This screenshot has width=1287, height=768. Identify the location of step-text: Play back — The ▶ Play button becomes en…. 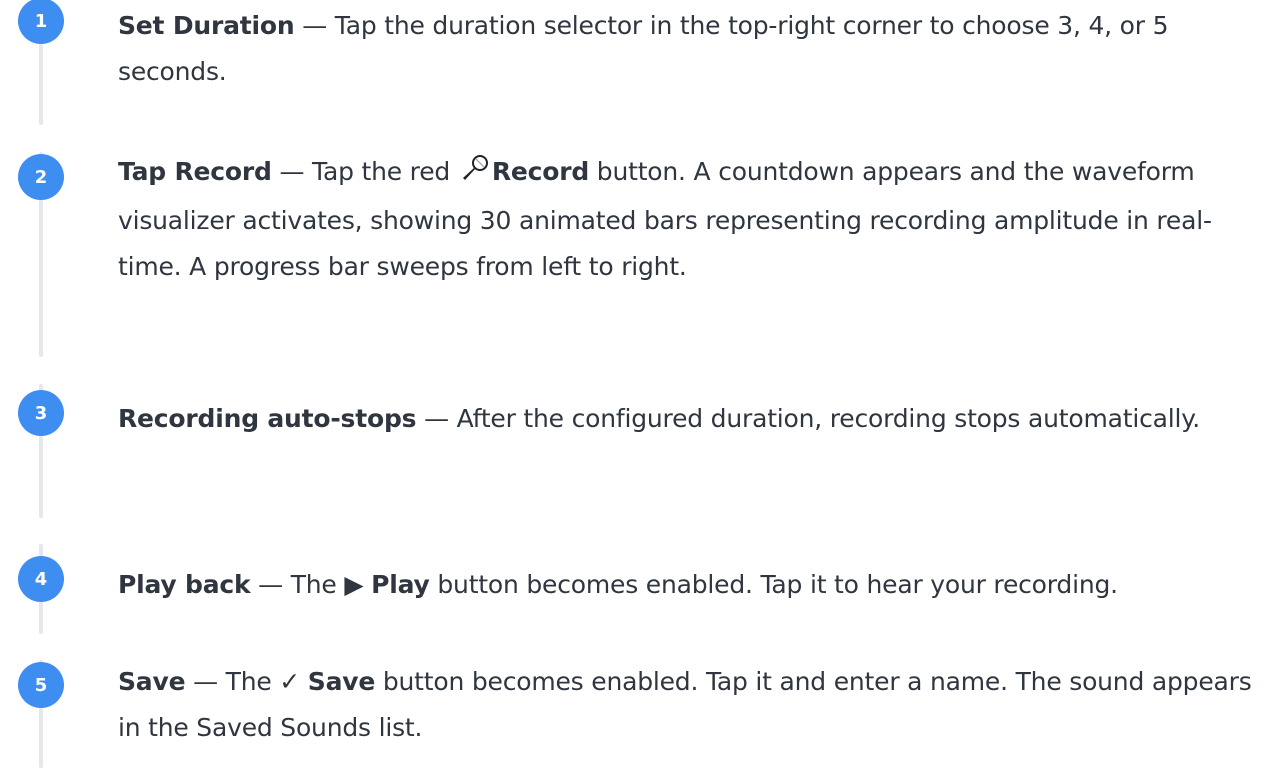
(688, 585).